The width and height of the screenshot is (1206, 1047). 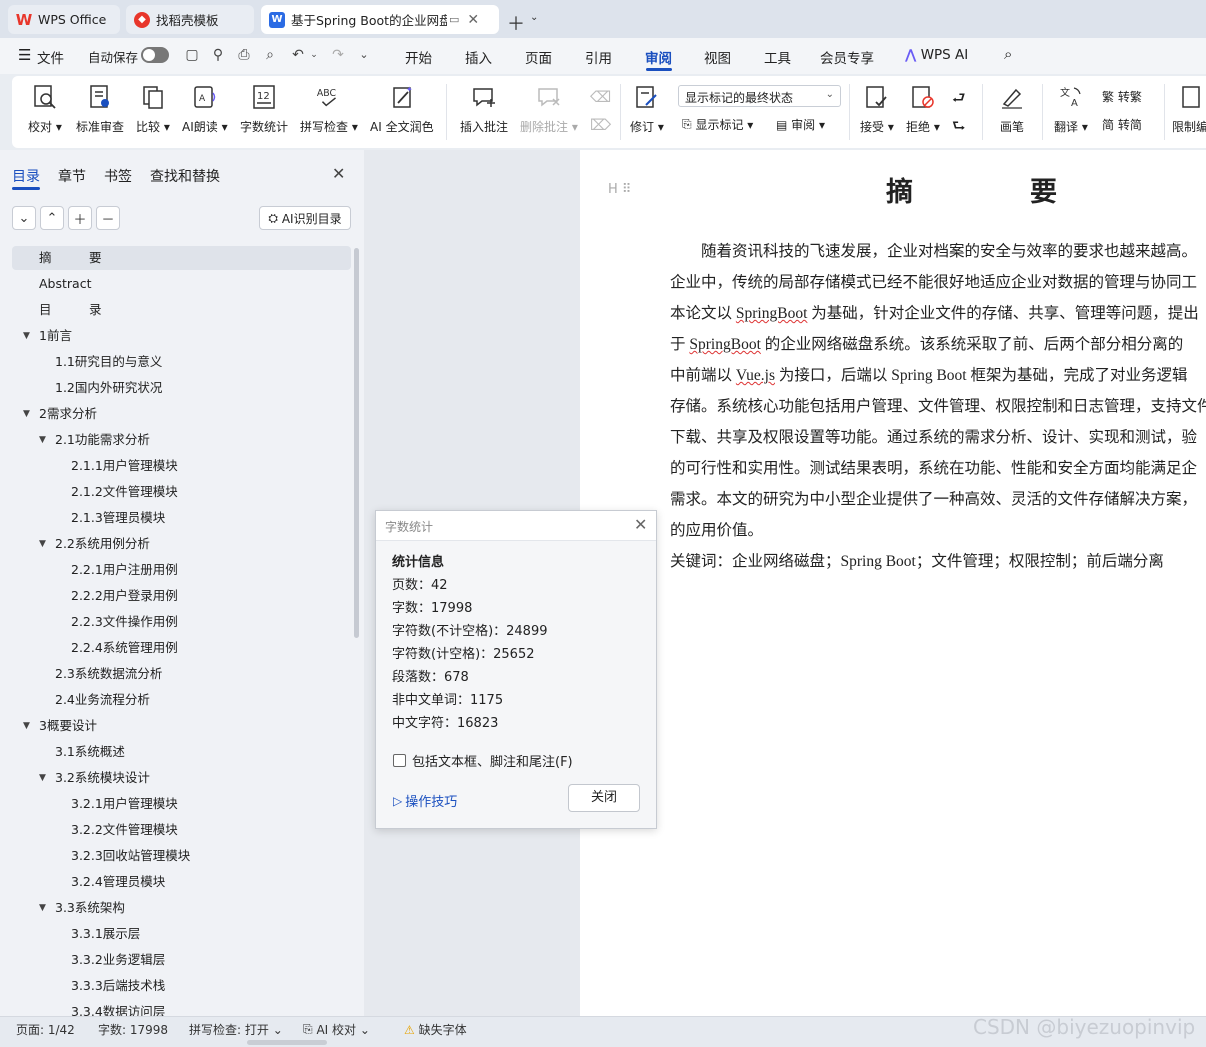 What do you see at coordinates (181, 596) in the screenshot?
I see `toc-item: 2.2.2用户登录用例` at bounding box center [181, 596].